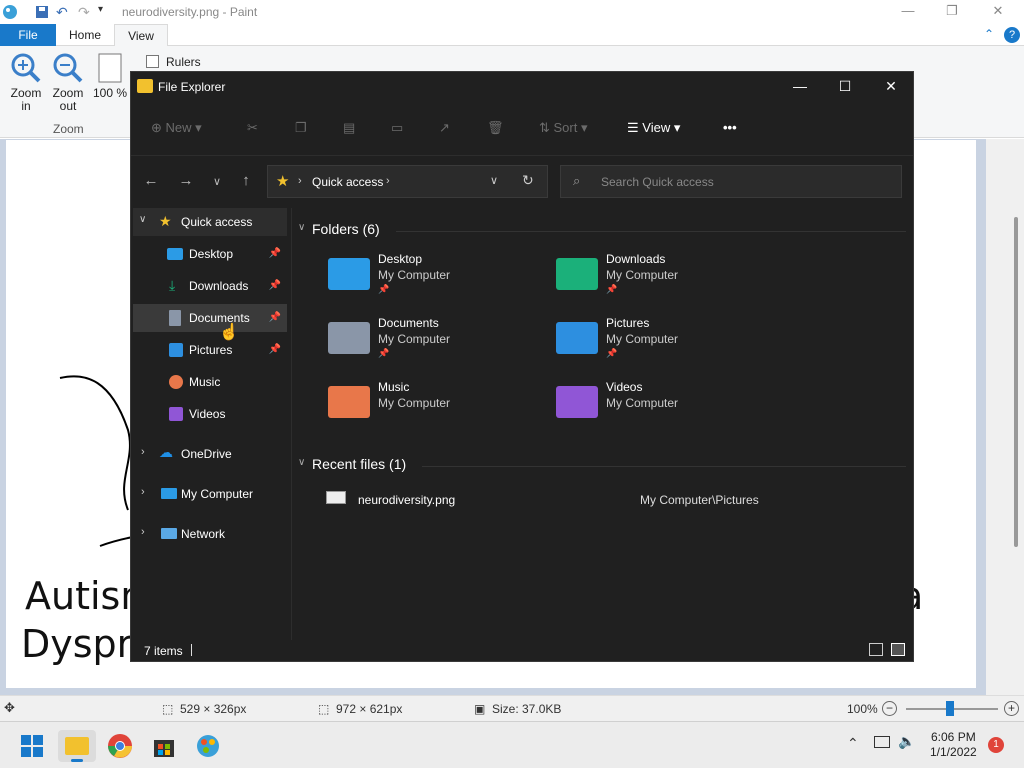 Image resolution: width=1024 pixels, height=768 pixels. What do you see at coordinates (731, 181) in the screenshot?
I see `search-box: ⌕ Search Quick access` at bounding box center [731, 181].